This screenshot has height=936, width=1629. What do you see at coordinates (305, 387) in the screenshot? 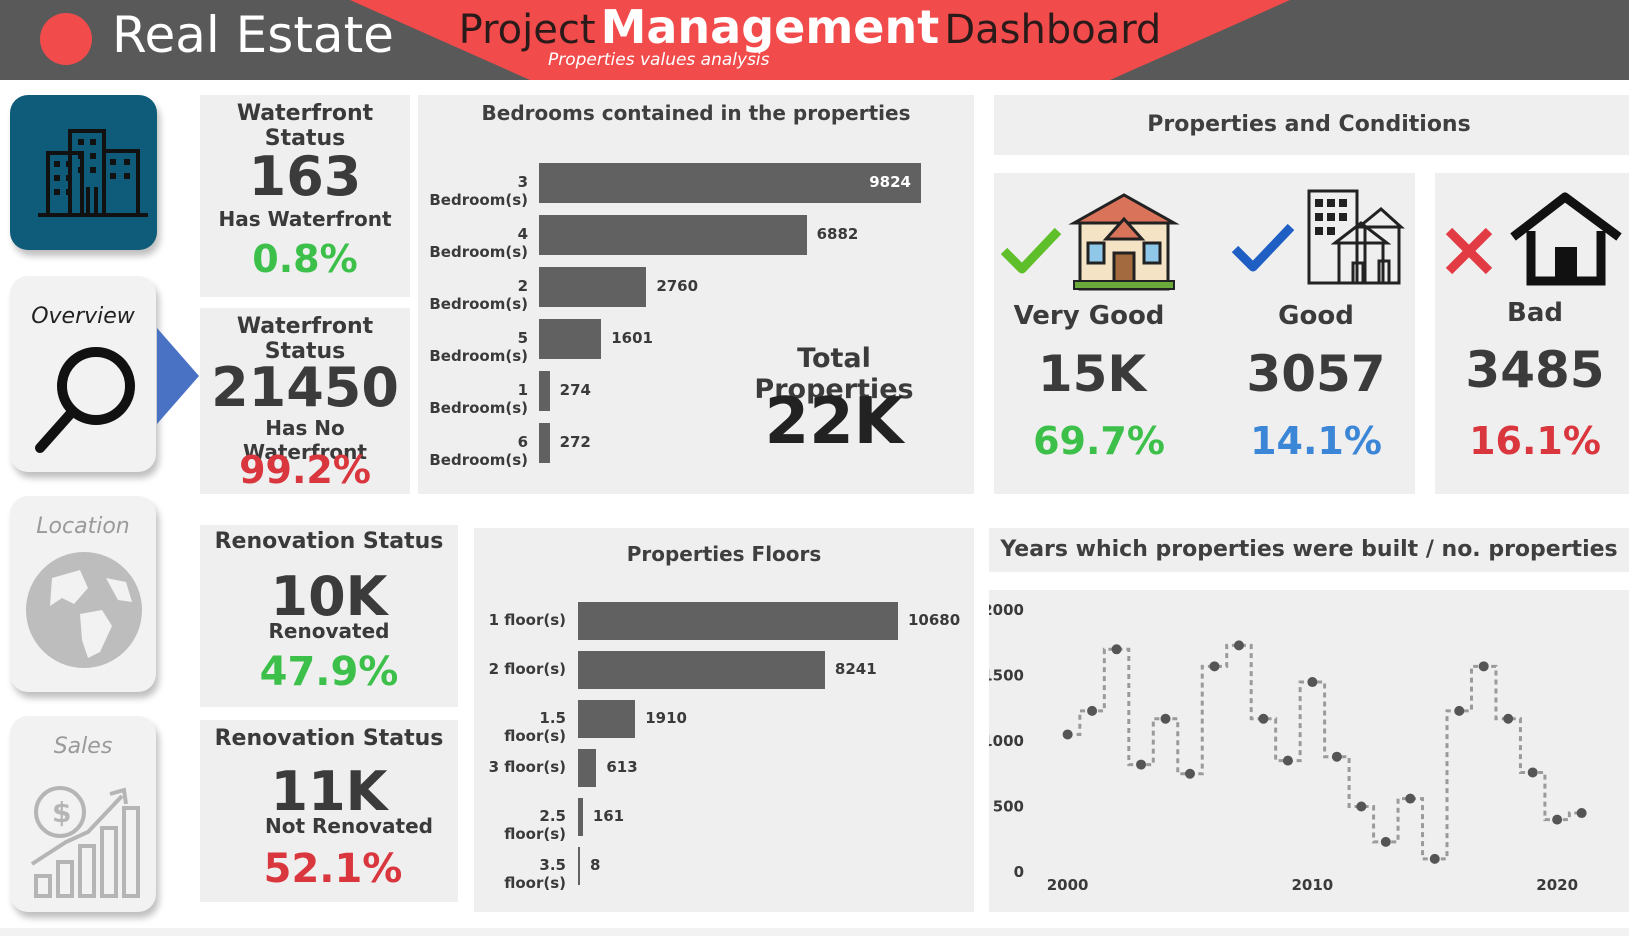
I see `waterfront-no-value: 21450` at bounding box center [305, 387].